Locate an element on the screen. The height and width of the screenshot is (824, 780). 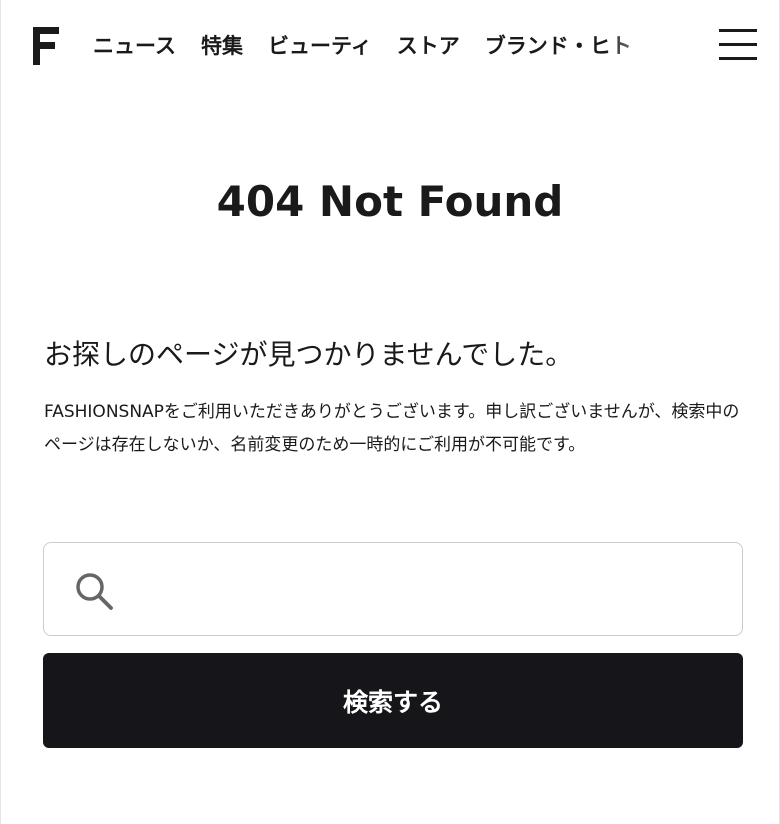
site-header: ニュース 特集 ビューティ ストア ブランド・ヒト is located at coordinates (390, 46).